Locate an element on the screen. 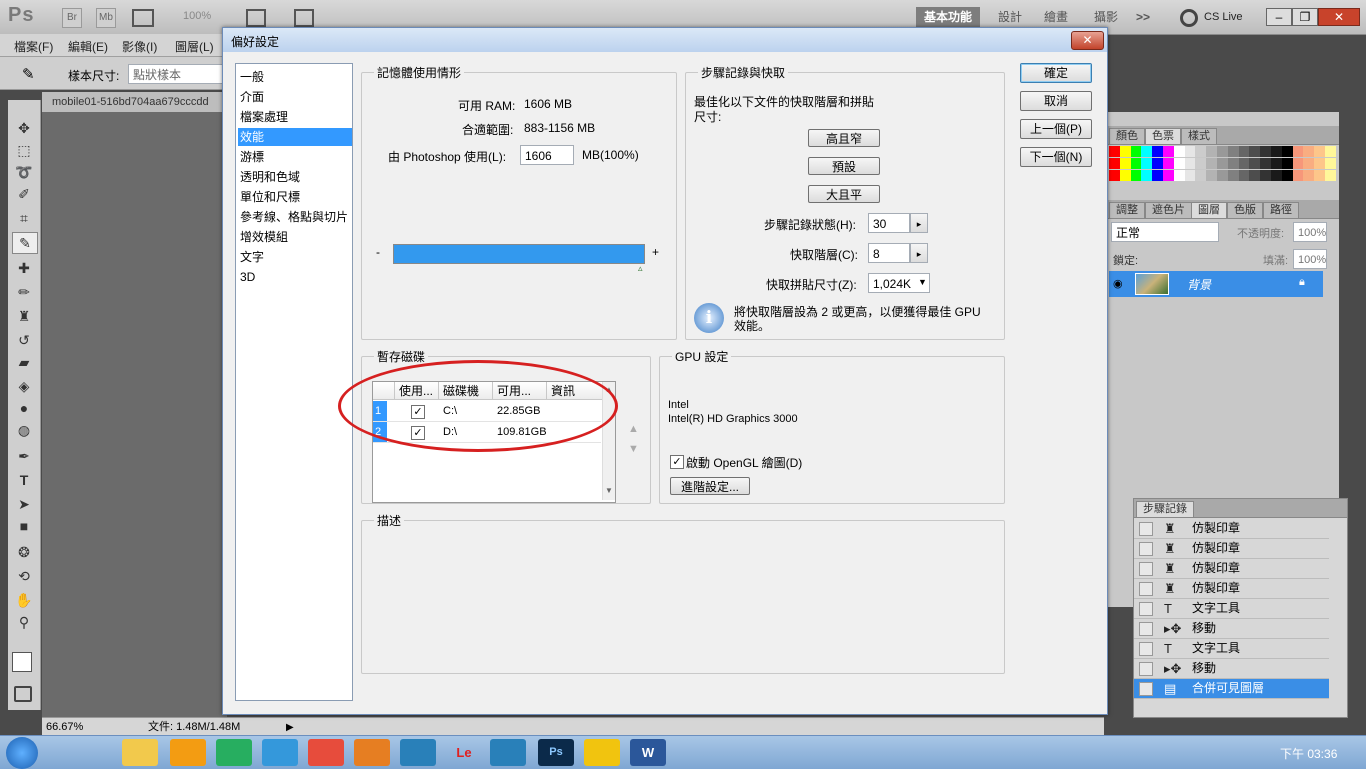  dialog-close-button: ✕ is located at coordinates (1087, 40).